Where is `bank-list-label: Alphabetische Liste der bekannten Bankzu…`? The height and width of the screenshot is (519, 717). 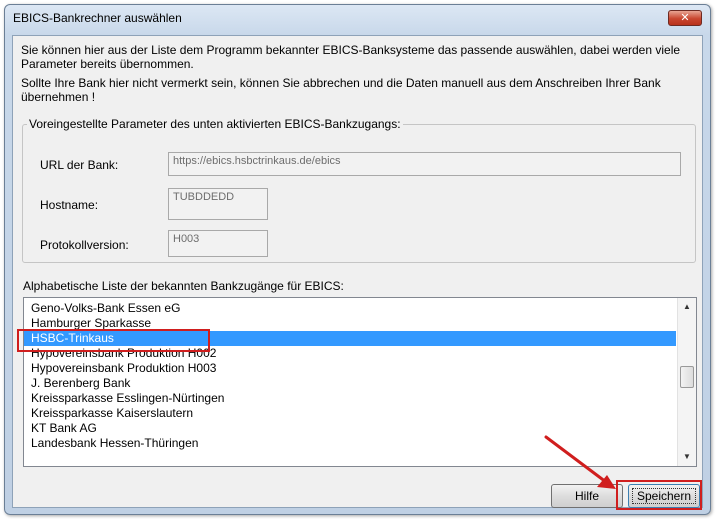
bank-list-label: Alphabetische Liste der bekannten Bankzu… is located at coordinates (183, 286).